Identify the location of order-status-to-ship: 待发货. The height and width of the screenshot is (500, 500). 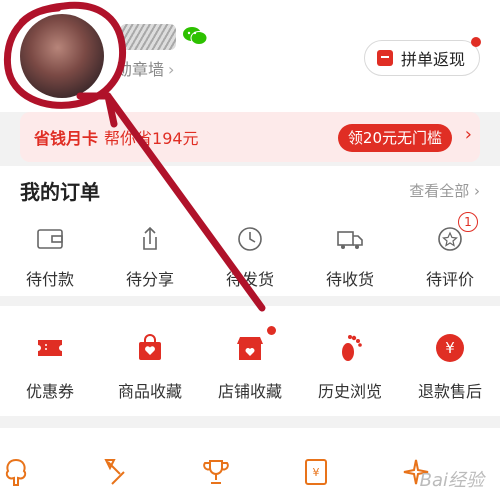
(250, 259).